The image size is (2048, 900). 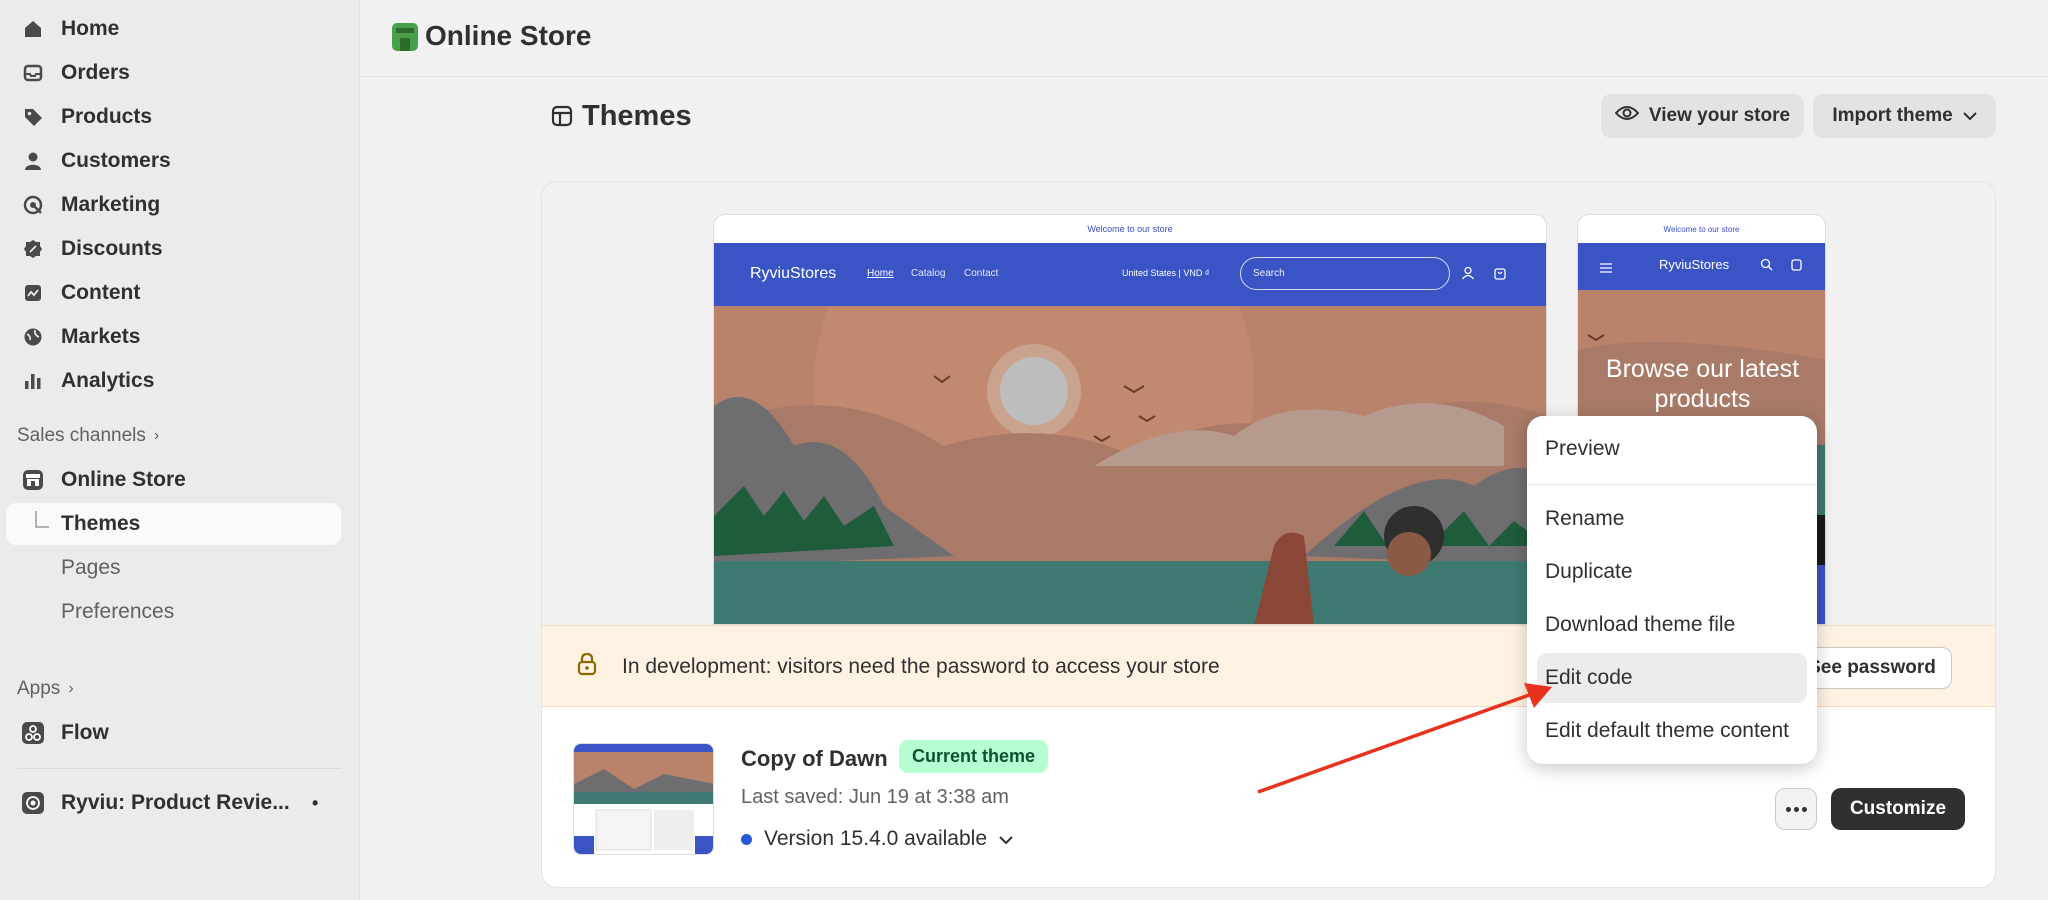 I want to click on preview-search-placeholder: Search, so click(x=1269, y=273).